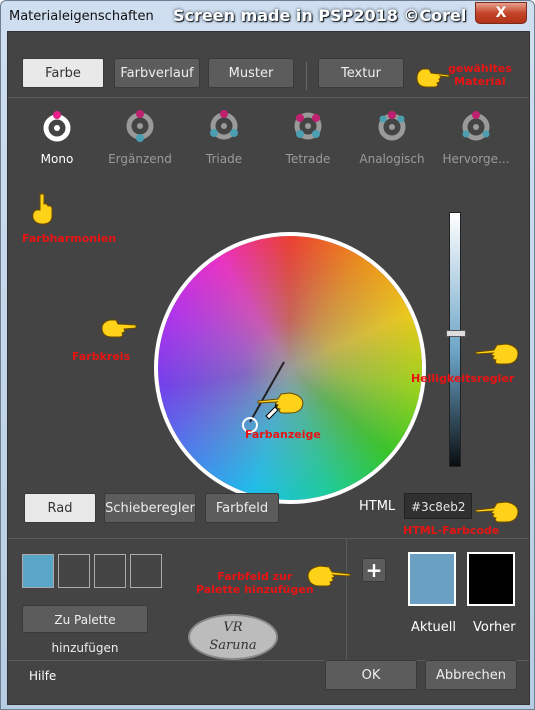  I want to click on vertical-divider, so click(346, 599).